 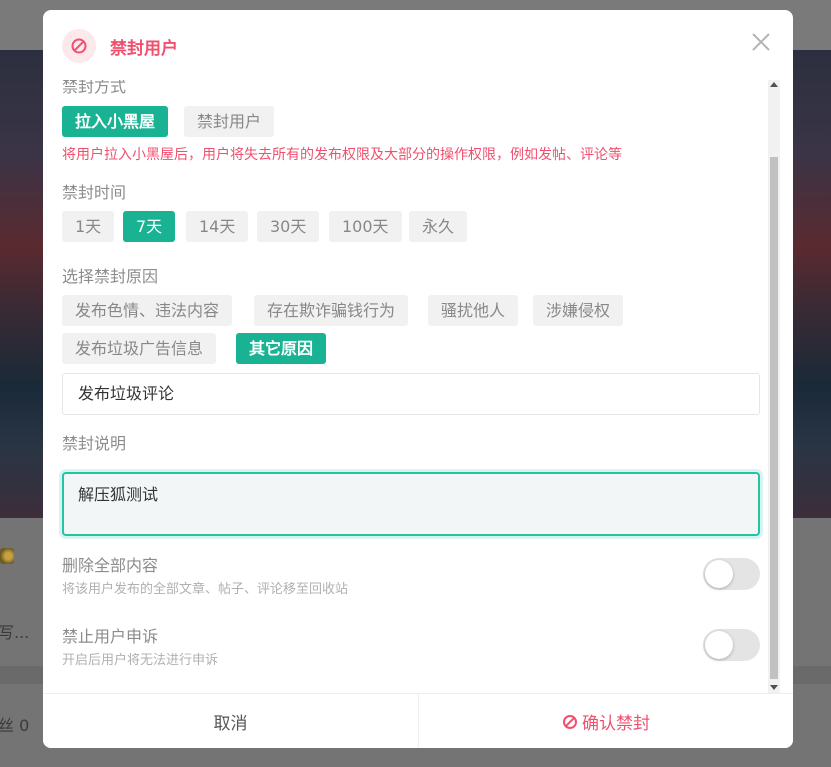 What do you see at coordinates (230, 721) in the screenshot?
I see `cancel-button: 取消` at bounding box center [230, 721].